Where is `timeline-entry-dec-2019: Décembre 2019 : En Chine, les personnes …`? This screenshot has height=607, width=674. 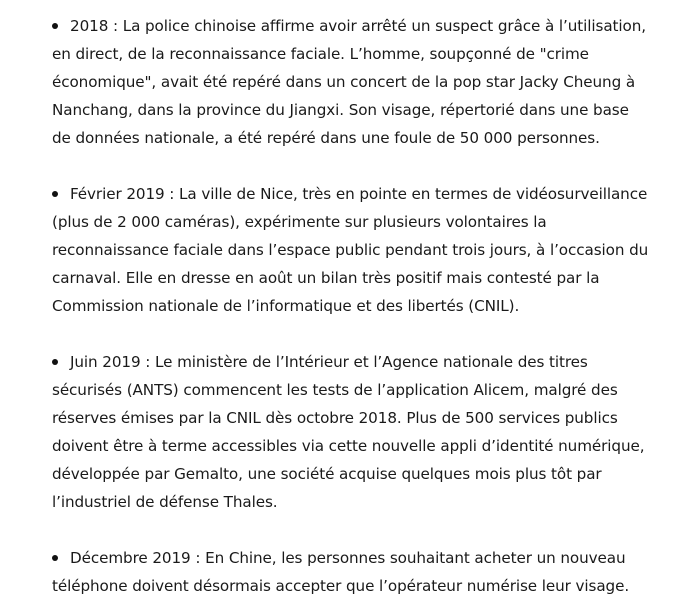 timeline-entry-dec-2019: Décembre 2019 : En Chine, les personnes … is located at coordinates (352, 572).